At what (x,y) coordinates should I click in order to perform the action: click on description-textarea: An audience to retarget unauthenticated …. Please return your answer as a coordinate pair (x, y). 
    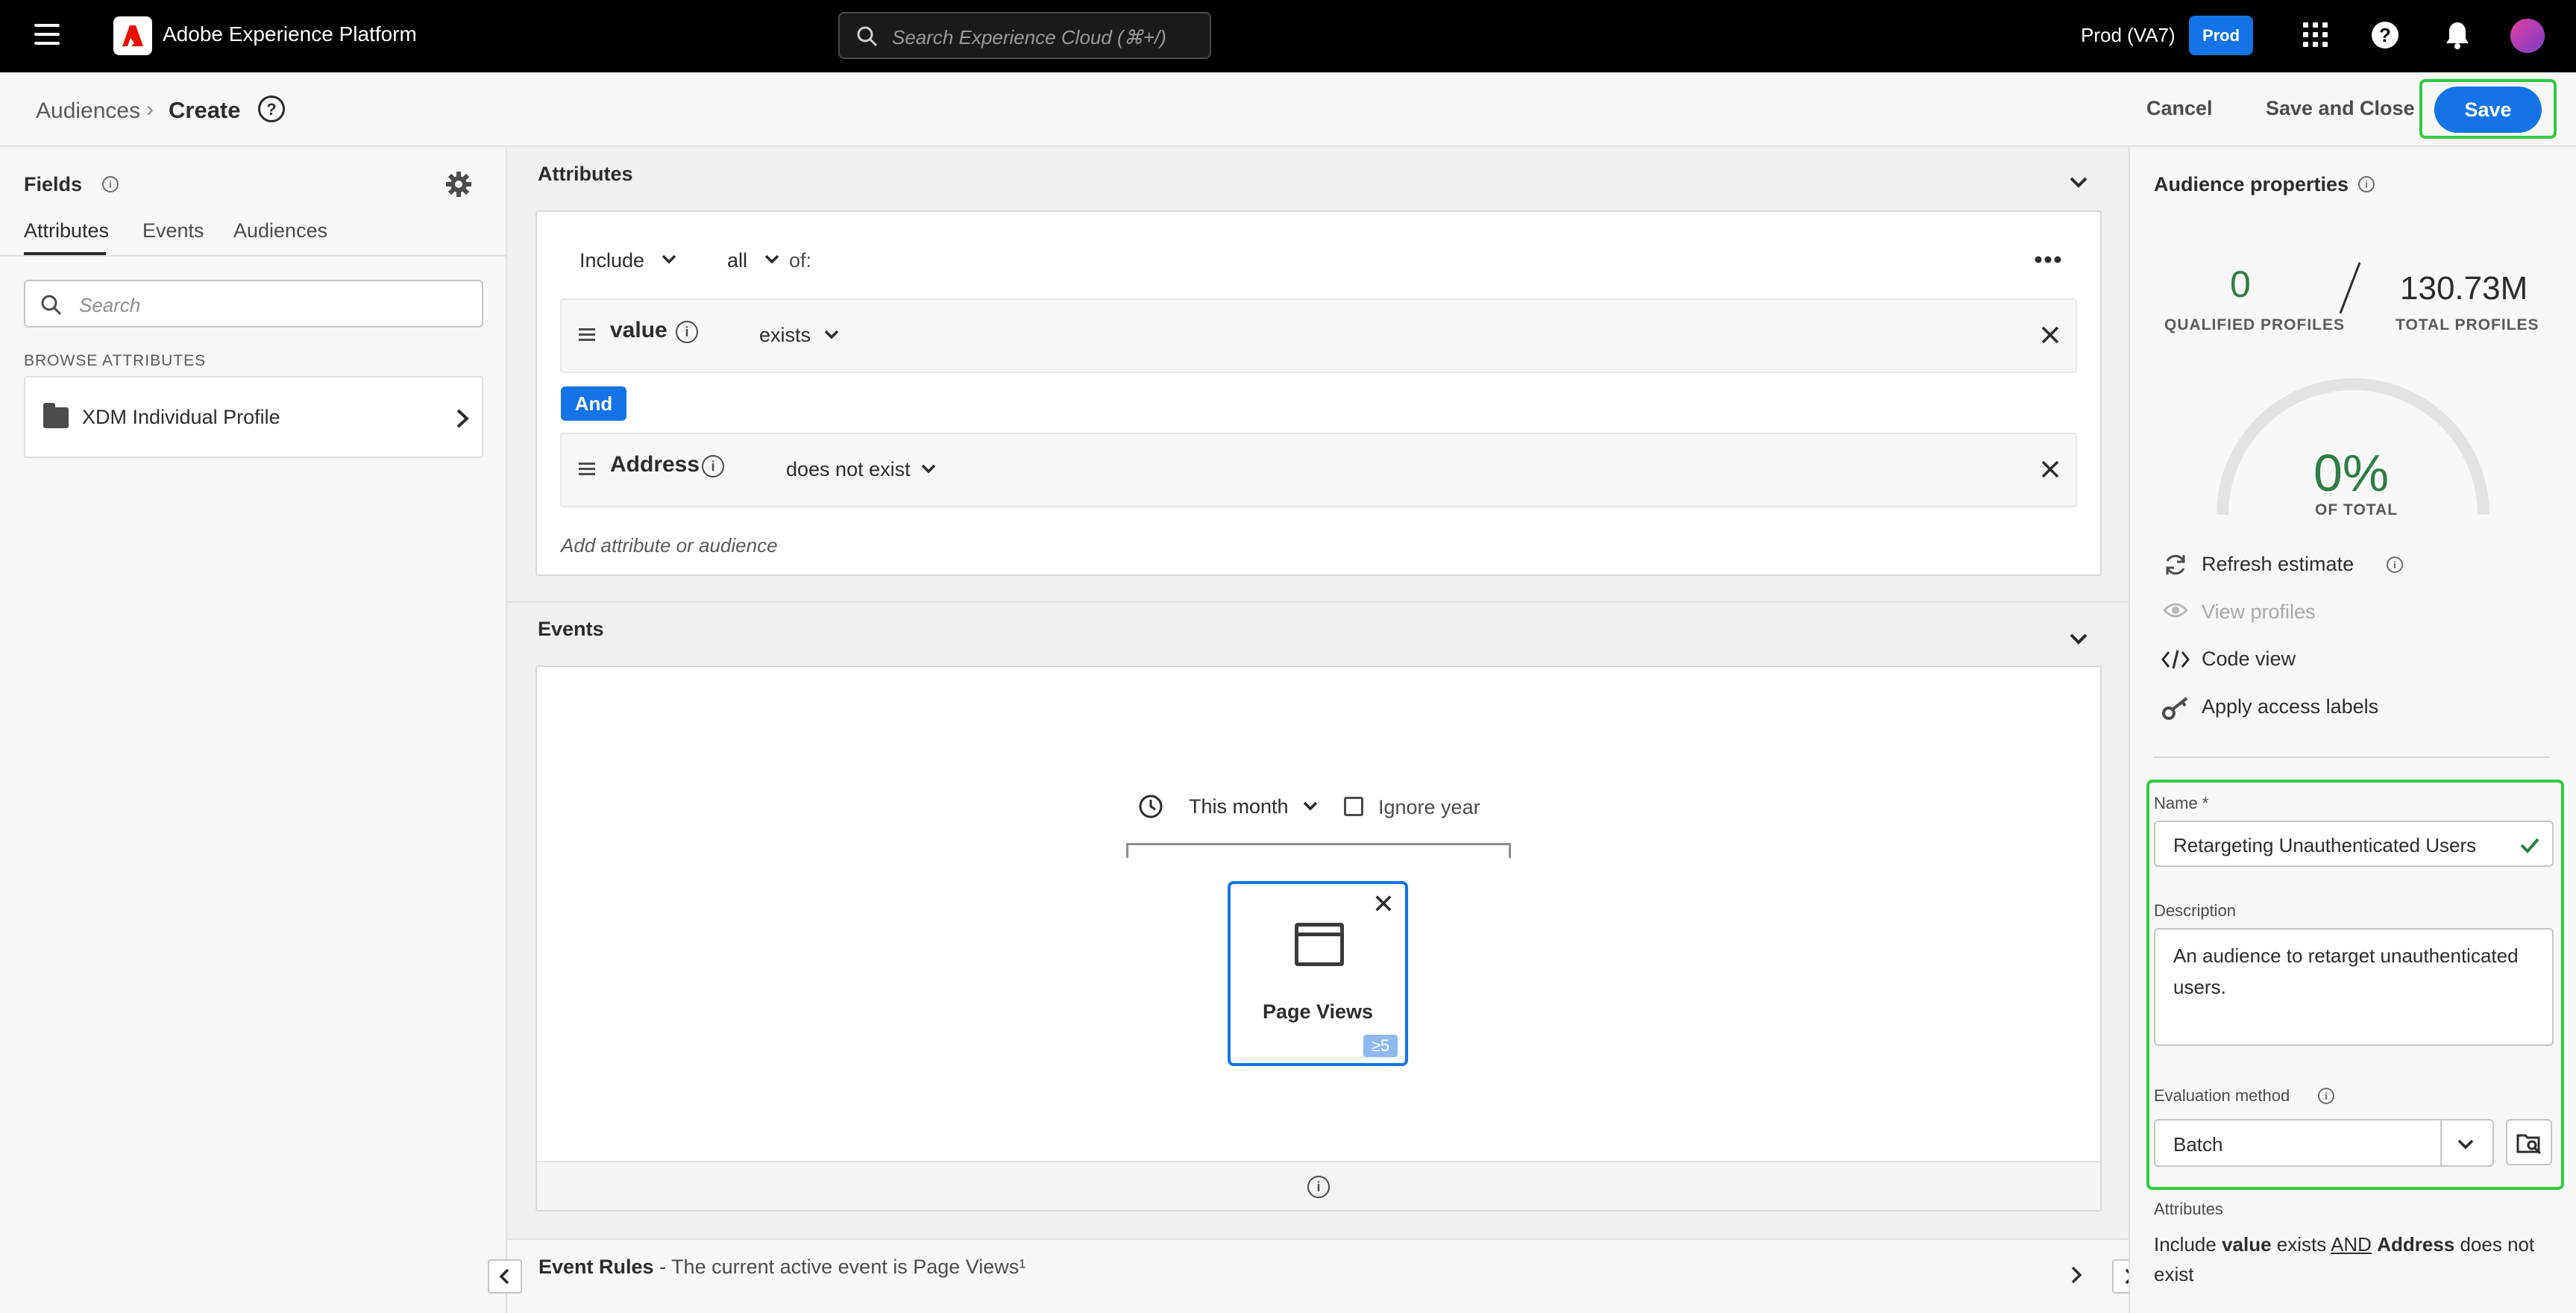
    Looking at the image, I should click on (2354, 987).